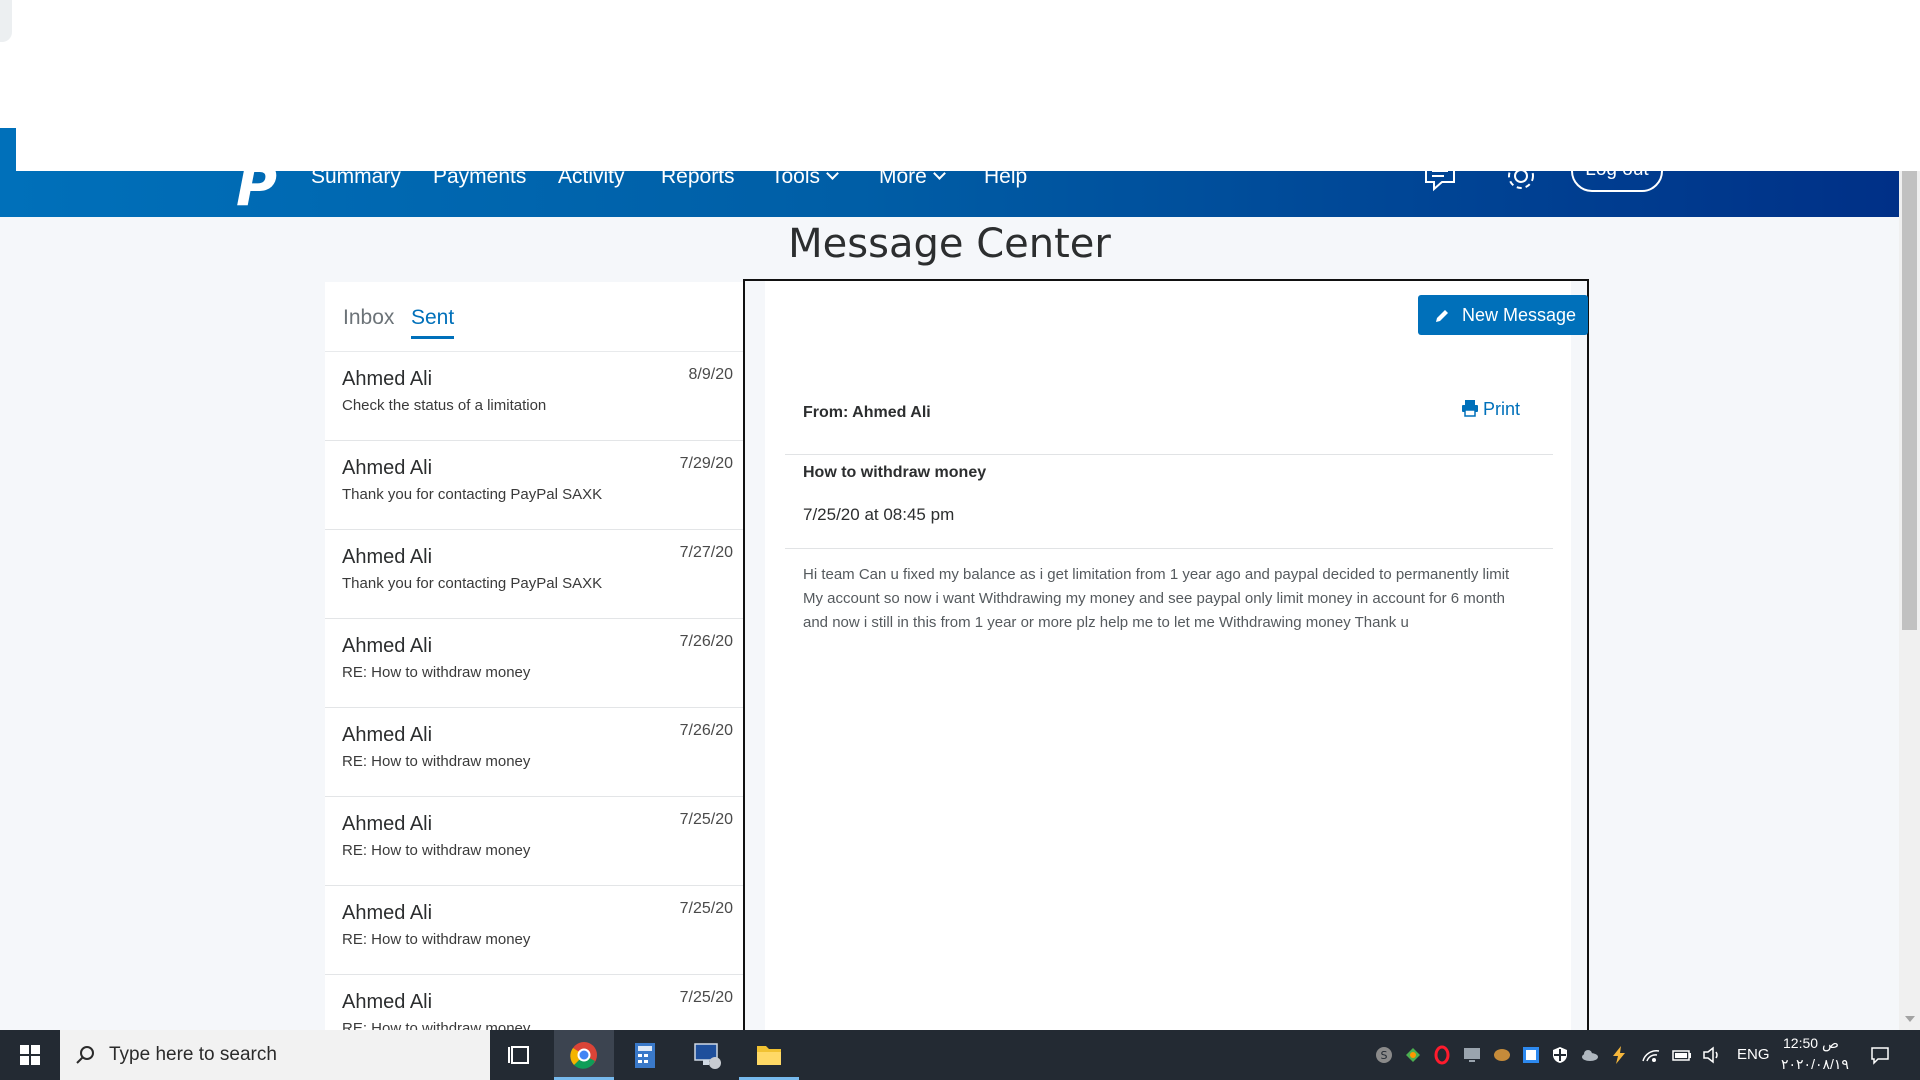 This screenshot has height=1080, width=1920. I want to click on task-view-icon, so click(520, 1055).